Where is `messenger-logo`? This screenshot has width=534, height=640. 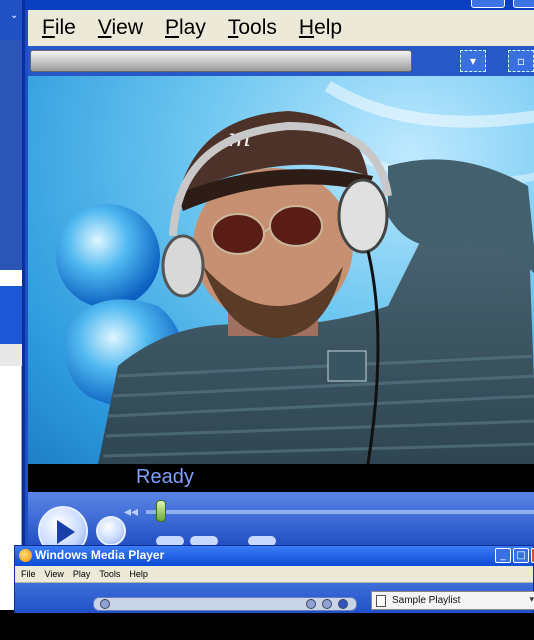
messenger-logo is located at coordinates (108, 256).